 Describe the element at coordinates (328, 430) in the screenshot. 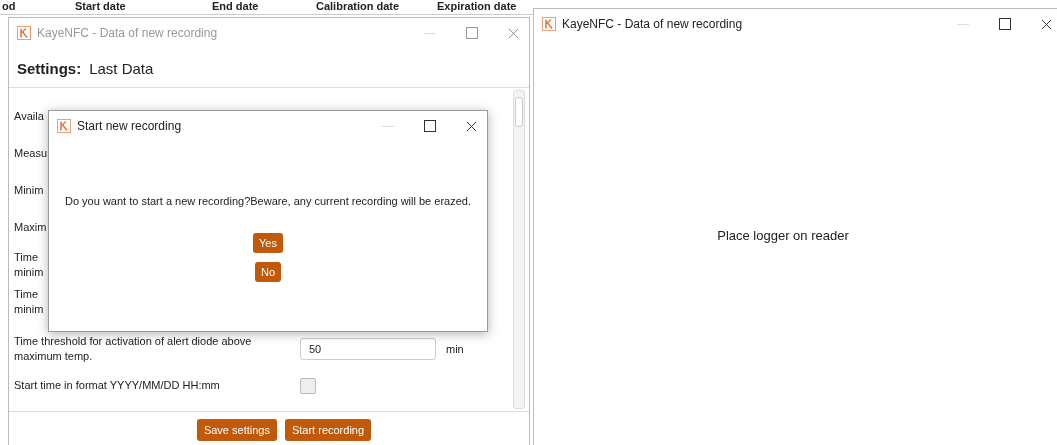

I see `action-button: Start recording` at that location.